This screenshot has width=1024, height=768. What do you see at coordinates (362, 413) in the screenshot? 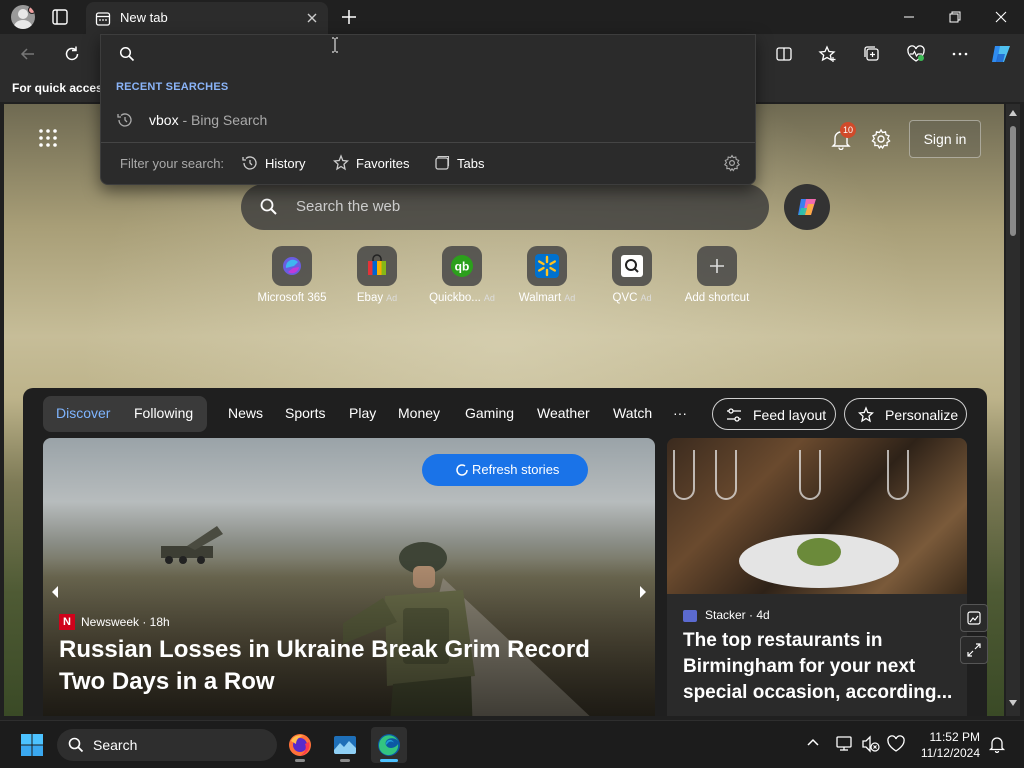
I see `category-play: Play` at bounding box center [362, 413].